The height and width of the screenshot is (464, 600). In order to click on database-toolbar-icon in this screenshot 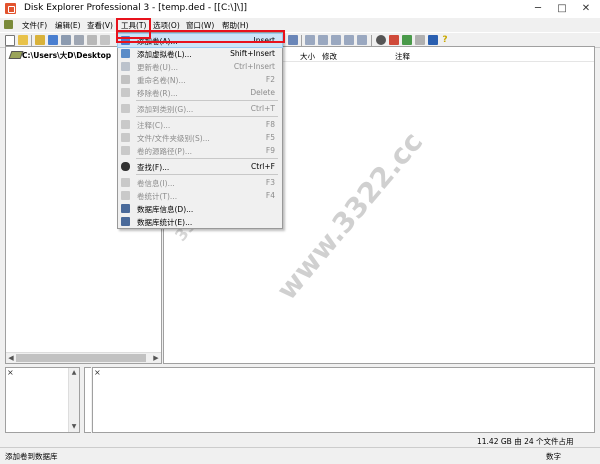, I will do `click(394, 40)`.